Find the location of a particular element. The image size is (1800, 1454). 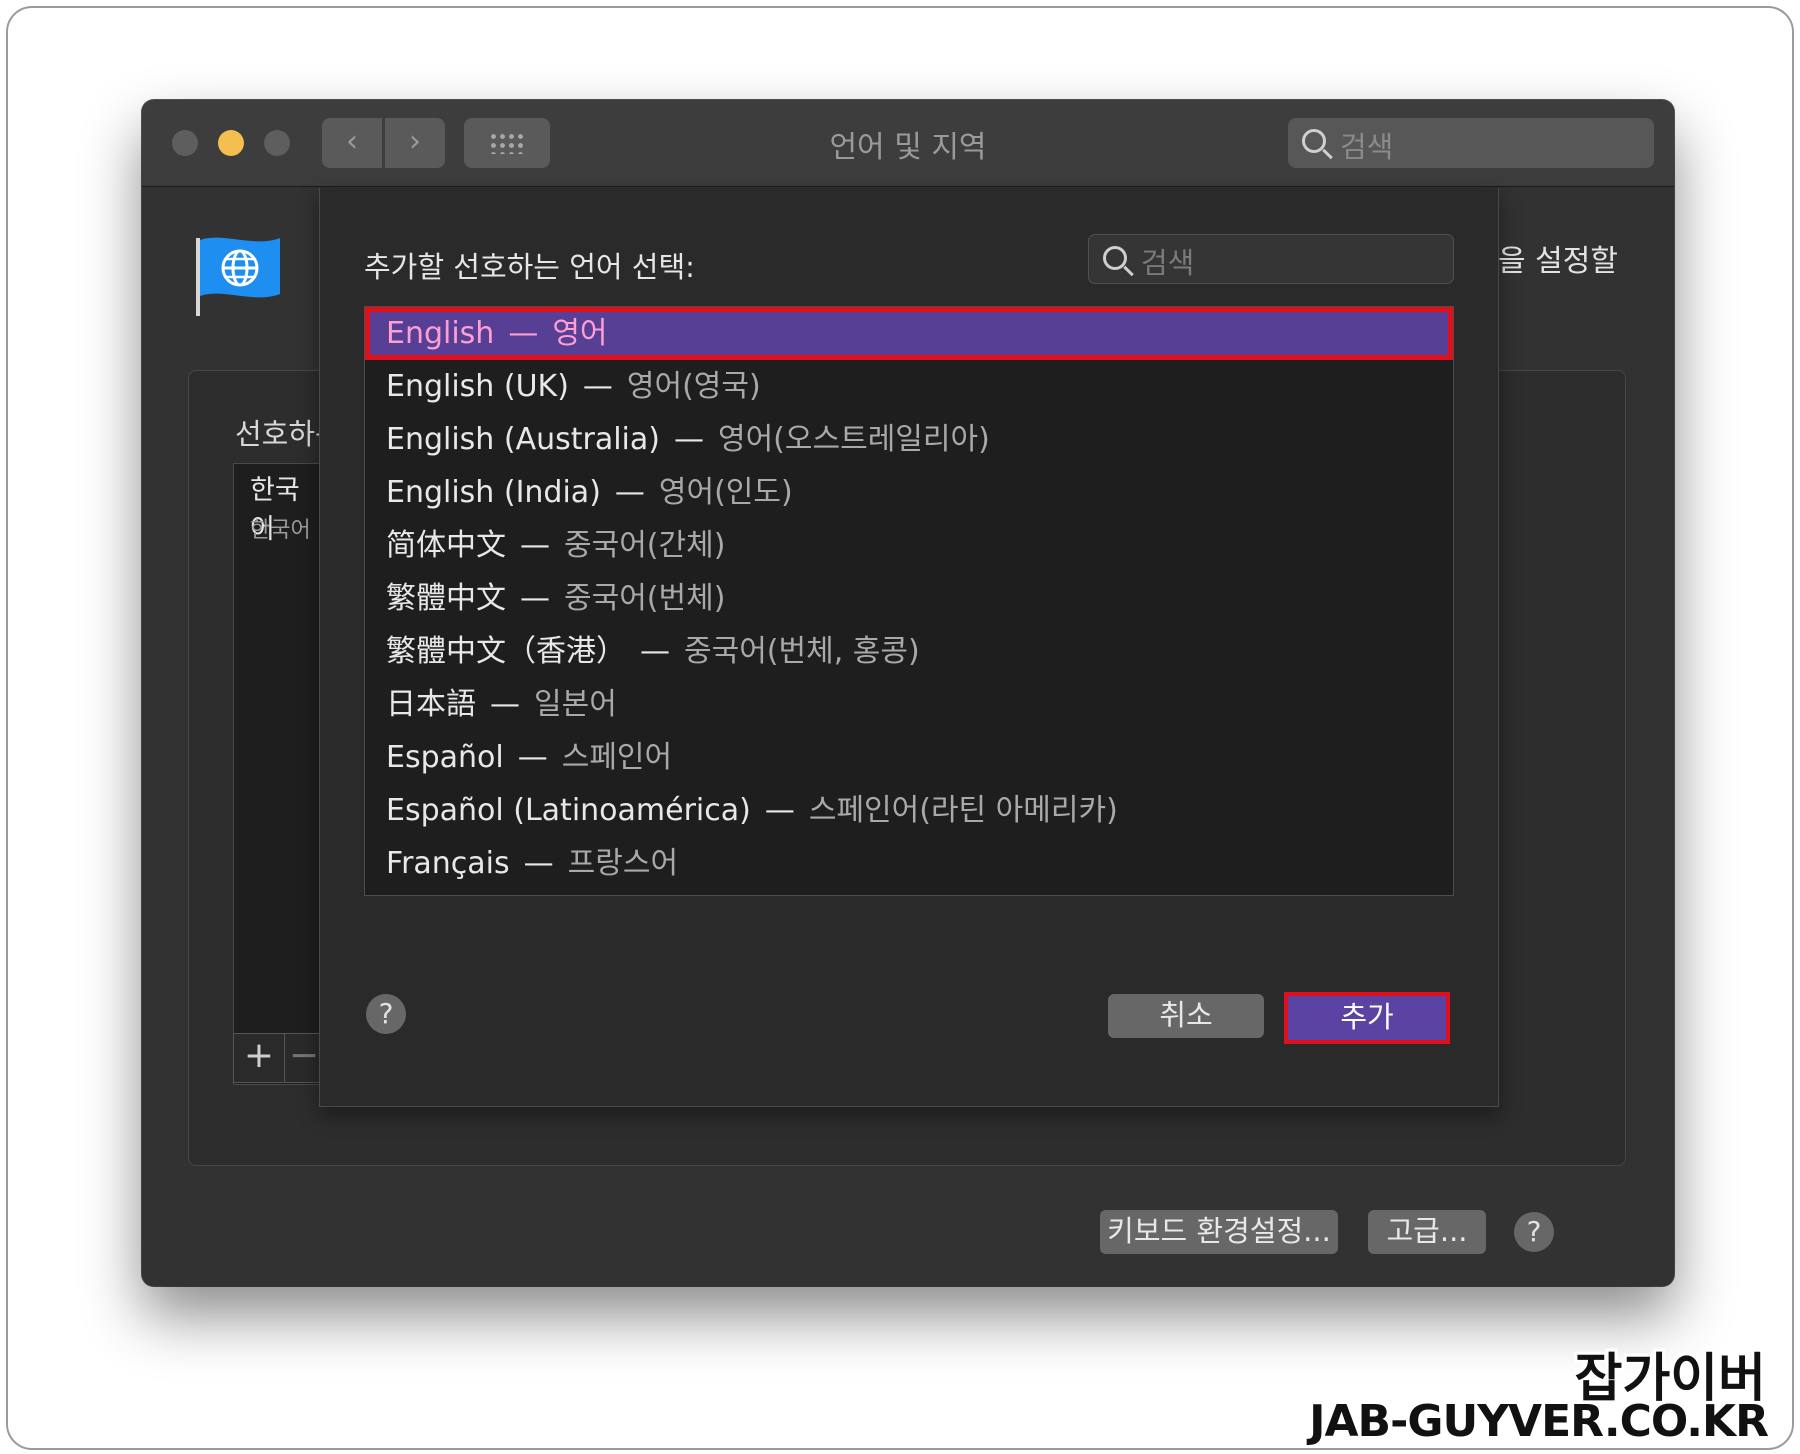

language-native-name: English (UK) is located at coordinates (477, 386).